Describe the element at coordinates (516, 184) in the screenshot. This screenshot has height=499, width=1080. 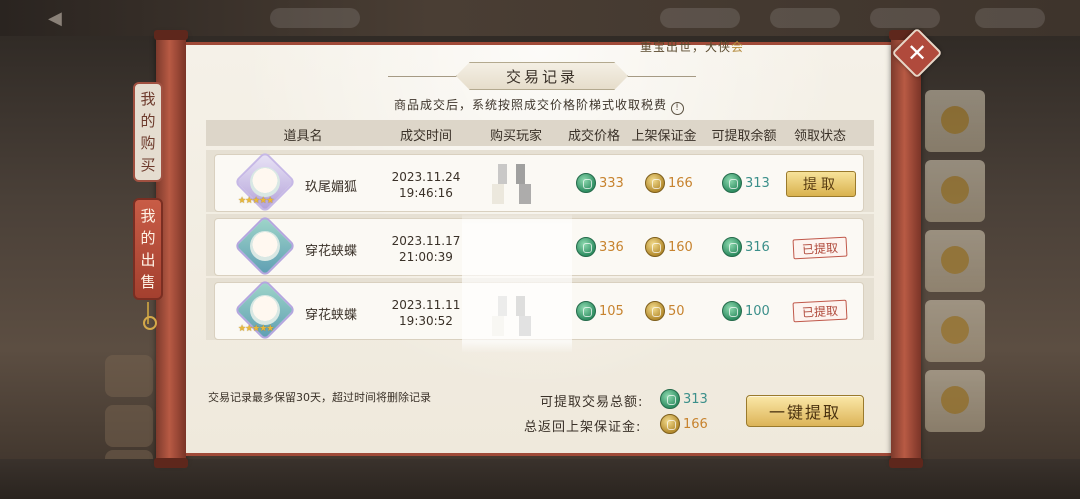
I see `buyer-name-mosaic` at that location.